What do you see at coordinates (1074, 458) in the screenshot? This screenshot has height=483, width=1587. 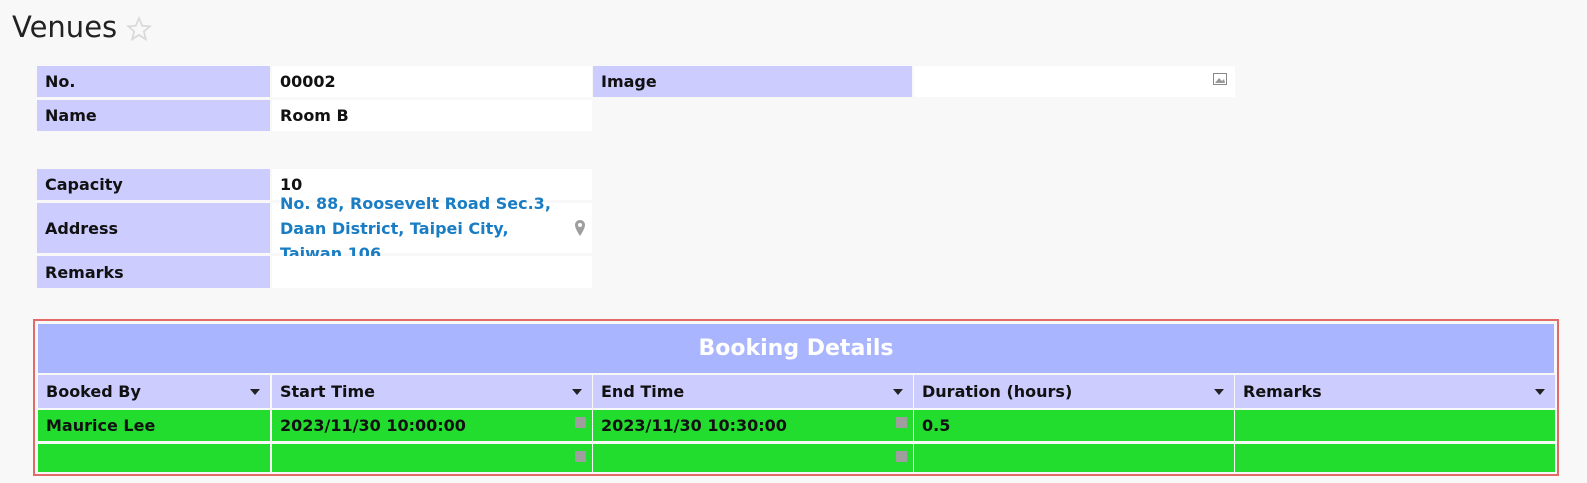 I see `cell-duration` at bounding box center [1074, 458].